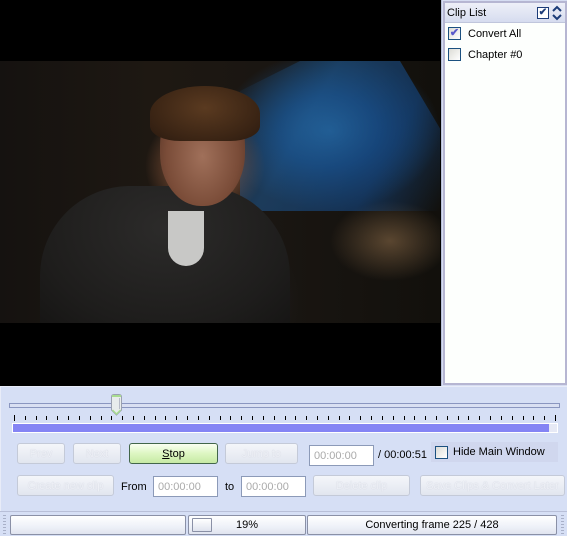 Image resolution: width=567 pixels, height=536 pixels. What do you see at coordinates (495, 33) in the screenshot?
I see `clip-item-label: Convert All` at bounding box center [495, 33].